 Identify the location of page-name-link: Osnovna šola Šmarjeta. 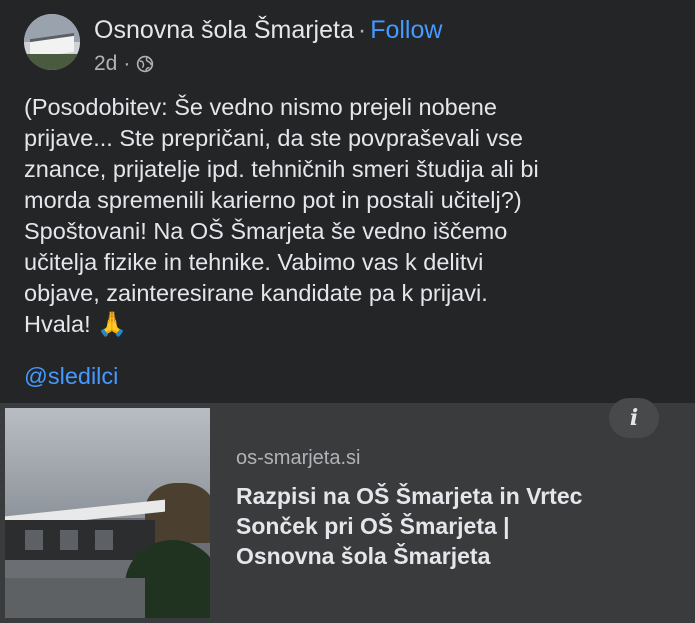
(224, 30).